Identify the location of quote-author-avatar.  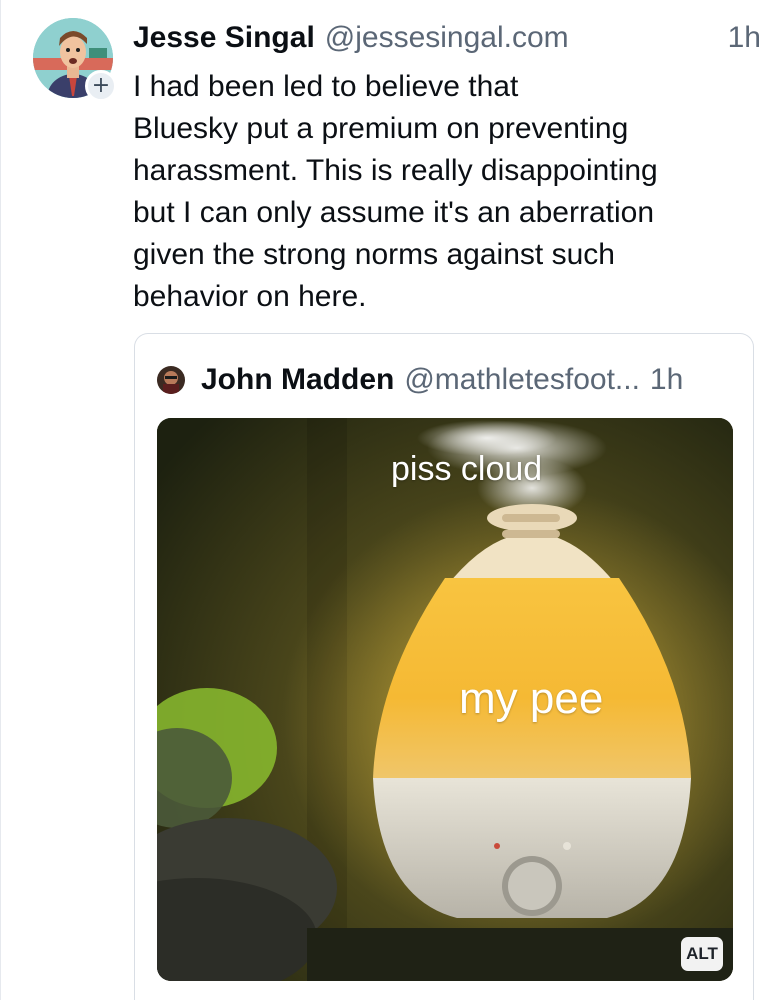
(171, 380).